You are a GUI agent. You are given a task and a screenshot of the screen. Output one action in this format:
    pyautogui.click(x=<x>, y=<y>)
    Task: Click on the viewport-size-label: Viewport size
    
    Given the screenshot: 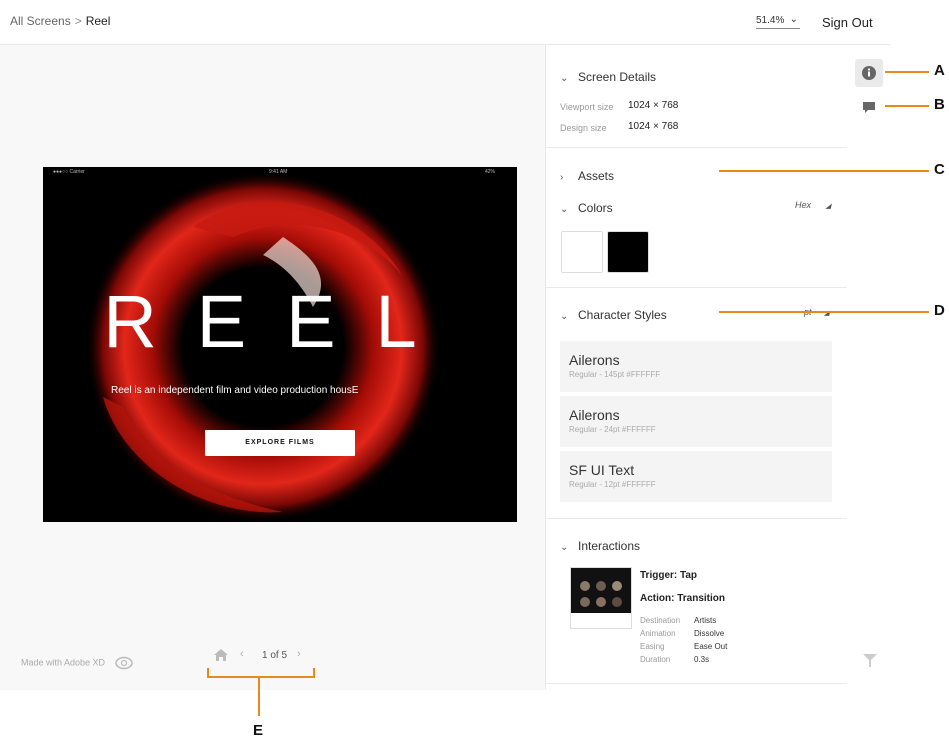 What is the action you would take?
    pyautogui.click(x=587, y=107)
    